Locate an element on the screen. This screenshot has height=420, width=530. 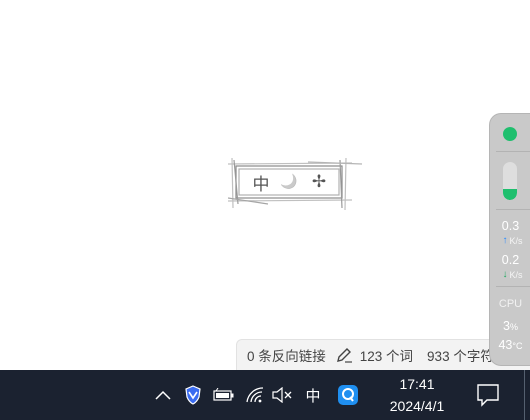
cpu-usage-value: 3 is located at coordinates (506, 326).